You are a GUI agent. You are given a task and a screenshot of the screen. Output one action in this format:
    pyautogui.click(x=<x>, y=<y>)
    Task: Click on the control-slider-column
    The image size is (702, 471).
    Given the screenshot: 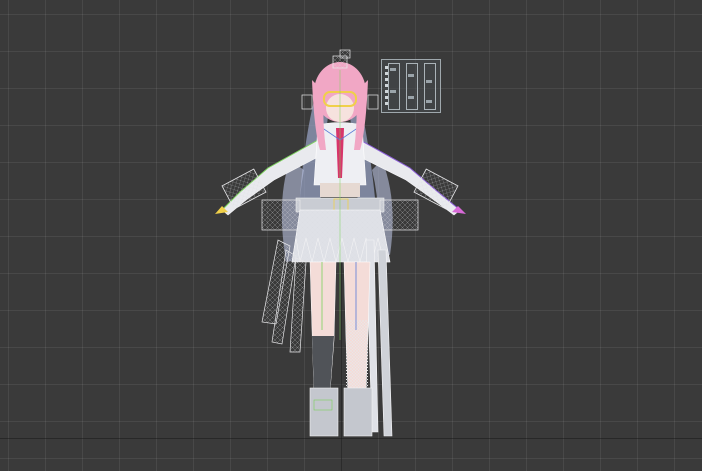 What is the action you would take?
    pyautogui.click(x=412, y=86)
    